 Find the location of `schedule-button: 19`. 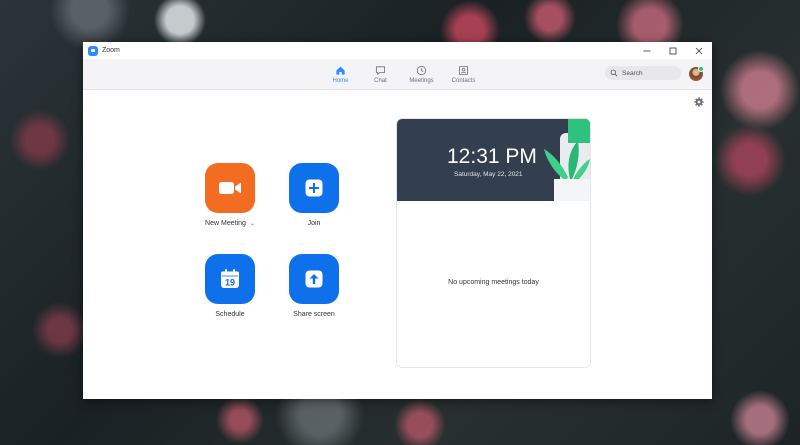

schedule-button: 19 is located at coordinates (230, 279).